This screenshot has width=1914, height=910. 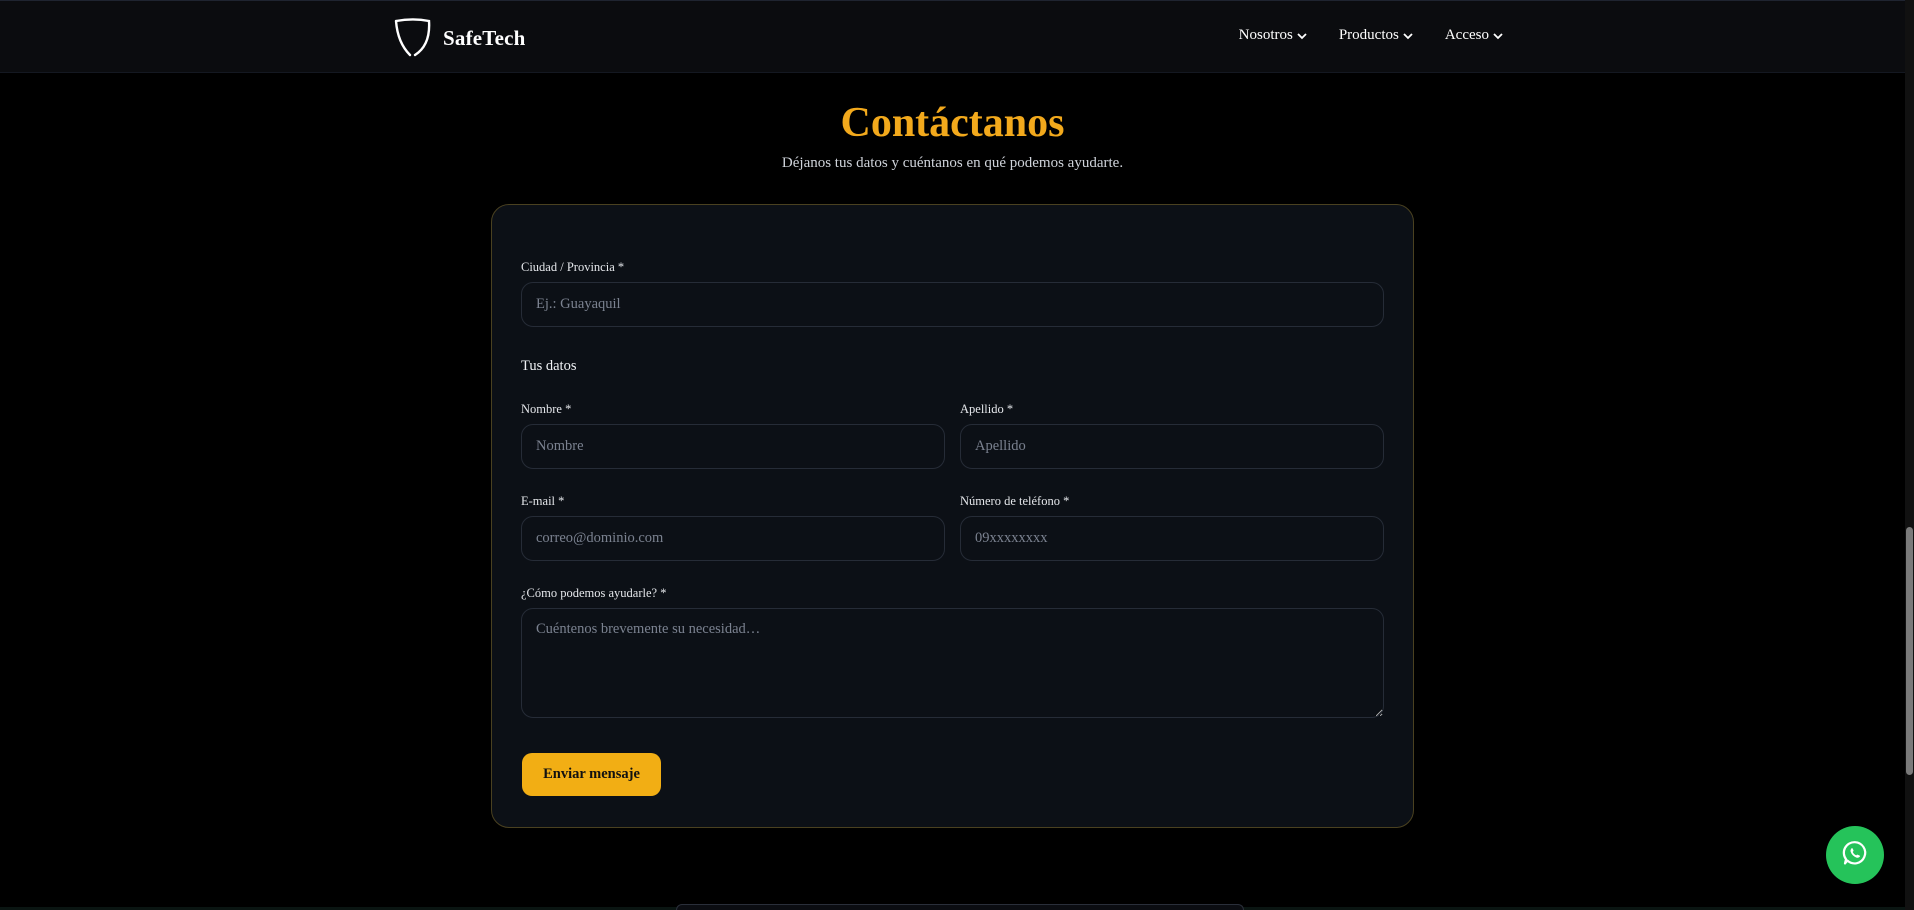 I want to click on brand: SafeTech, so click(x=459, y=38).